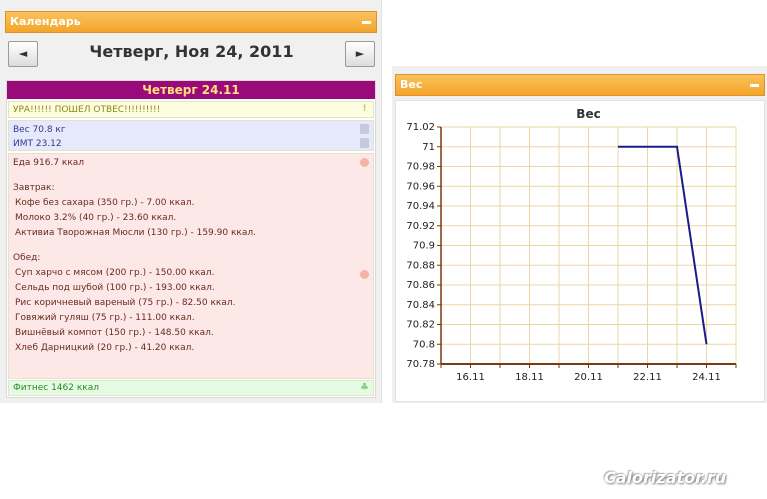 The image size is (767, 499). Describe the element at coordinates (105, 203) in the screenshot. I see `food-item: Кофе без сахара (350 гр.) - 7.00 ккал.` at that location.